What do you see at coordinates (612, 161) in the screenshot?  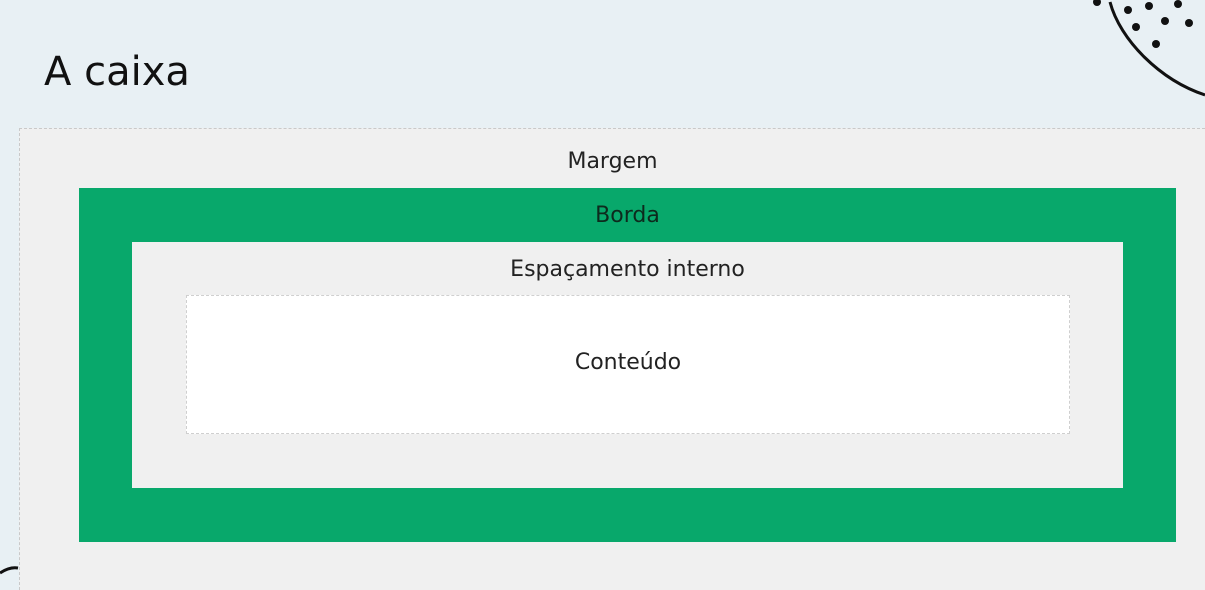 I see `margin-label: Margem` at bounding box center [612, 161].